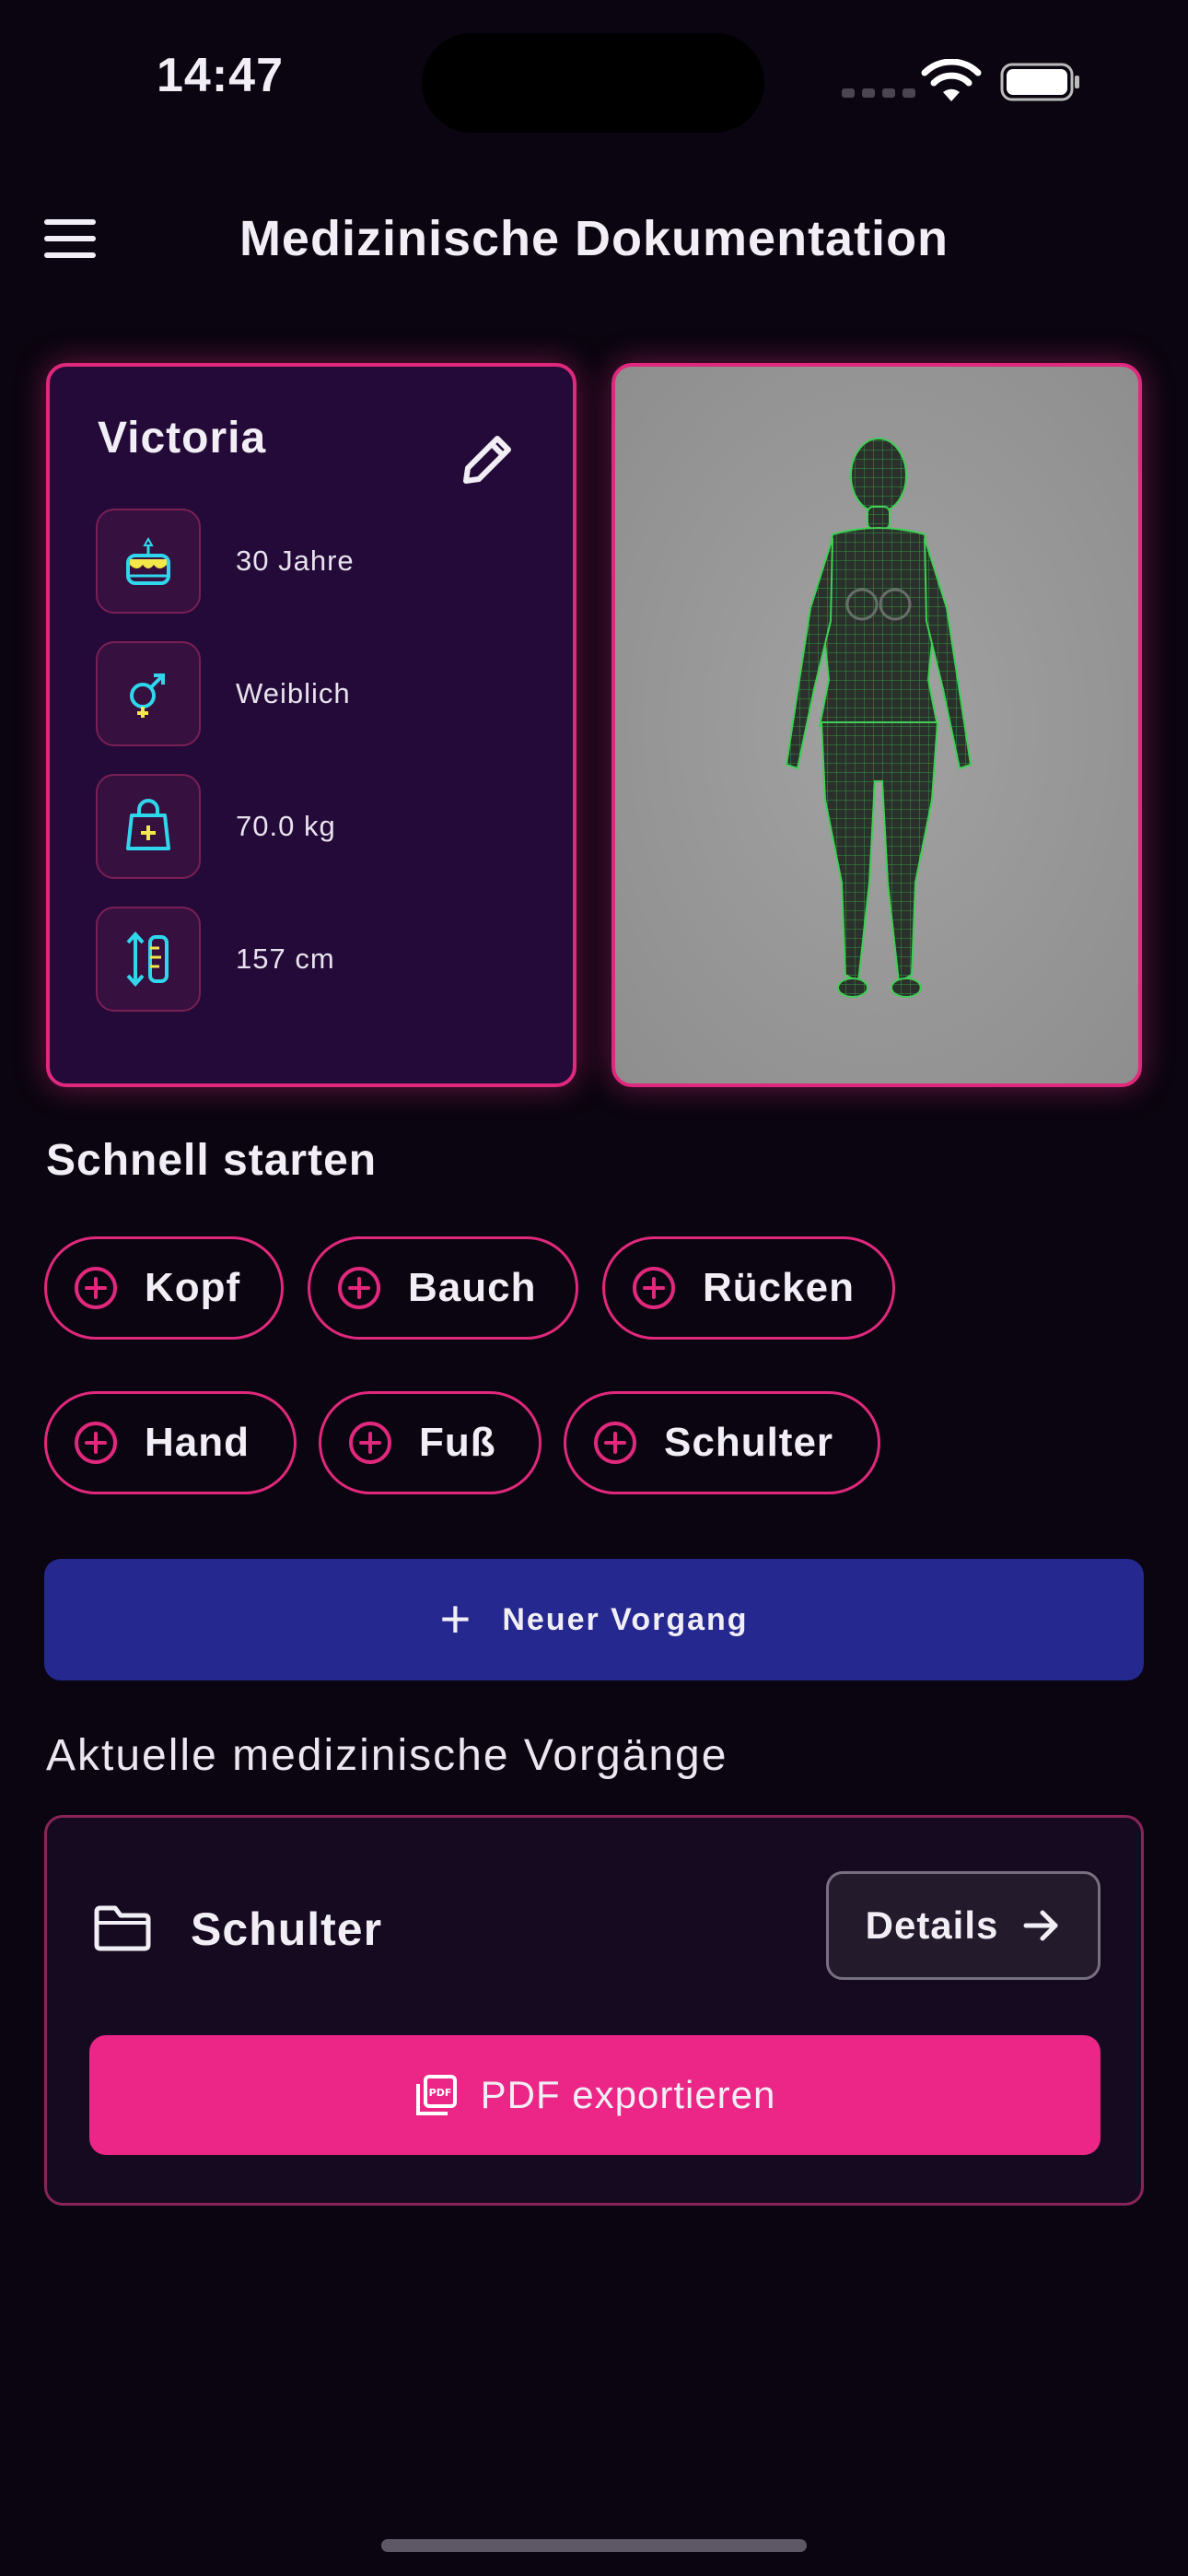 The height and width of the screenshot is (2576, 1188). Describe the element at coordinates (879, 718) in the screenshot. I see `body-mesh-figure` at that location.